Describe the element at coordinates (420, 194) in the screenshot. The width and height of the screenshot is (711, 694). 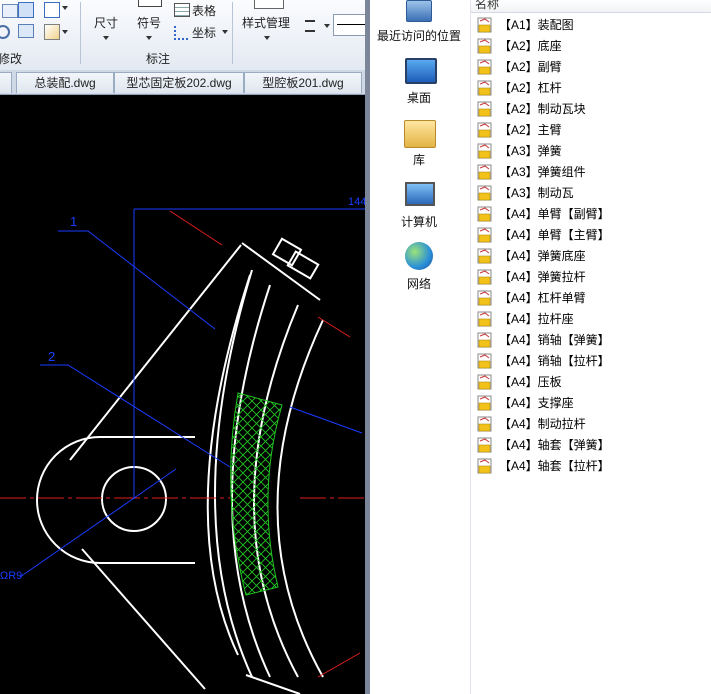
I see `computer-icon` at that location.